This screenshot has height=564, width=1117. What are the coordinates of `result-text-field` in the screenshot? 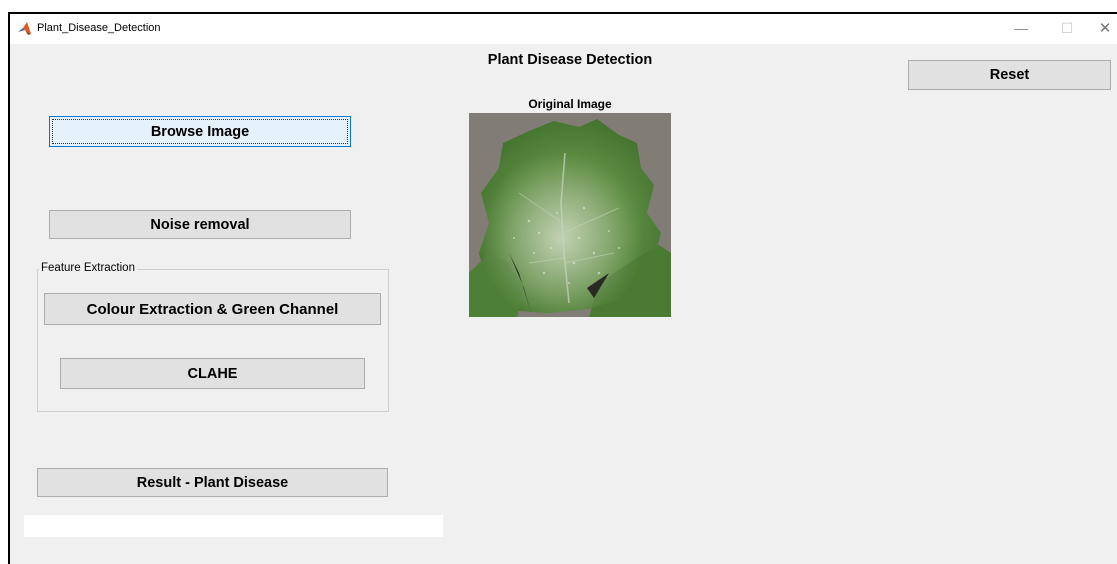 It's located at (233, 526).